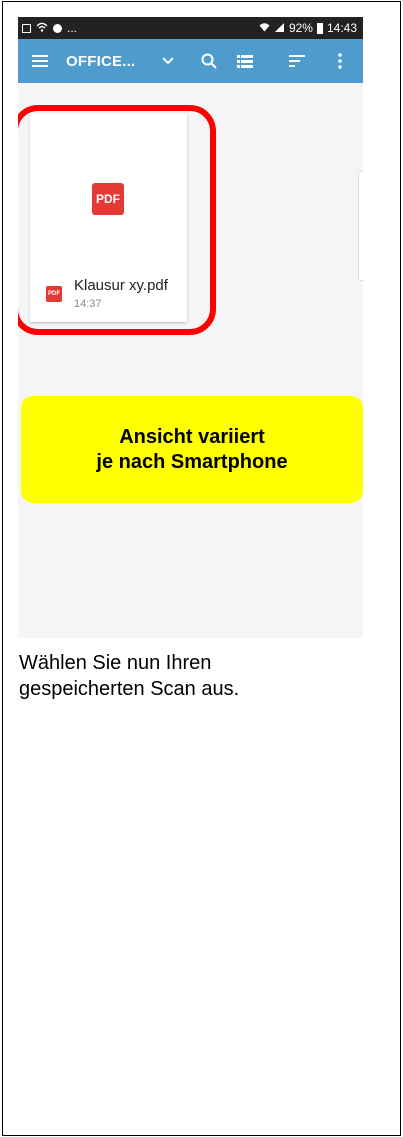 This screenshot has height=1137, width=403. Describe the element at coordinates (42, 28) in the screenshot. I see `wifi-call-icon` at that location.